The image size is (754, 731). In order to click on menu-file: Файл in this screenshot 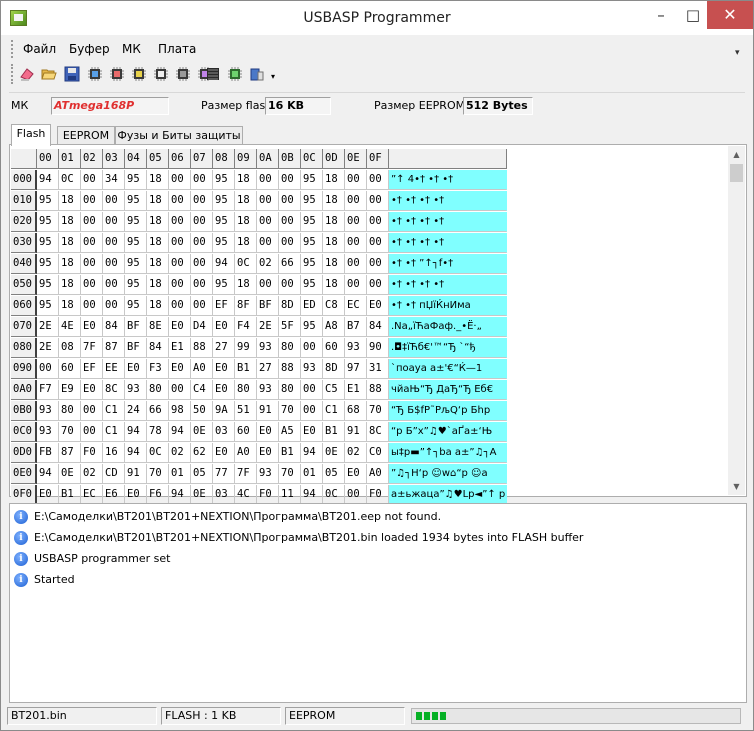, I will do `click(39, 49)`.